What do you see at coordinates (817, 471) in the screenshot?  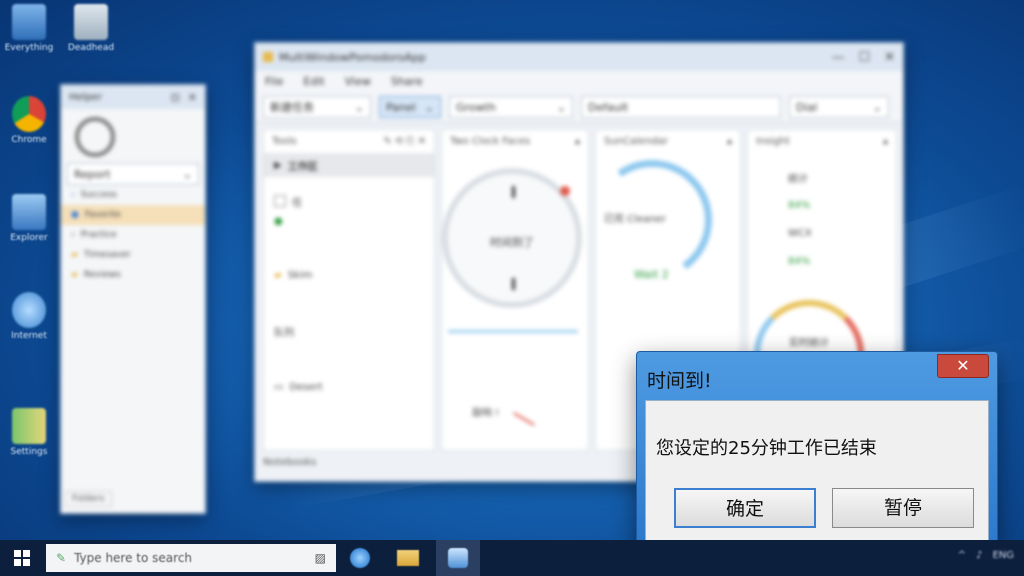 I see `dialog-body: 您设定的25分钟工作已结束 确定 暂停` at bounding box center [817, 471].